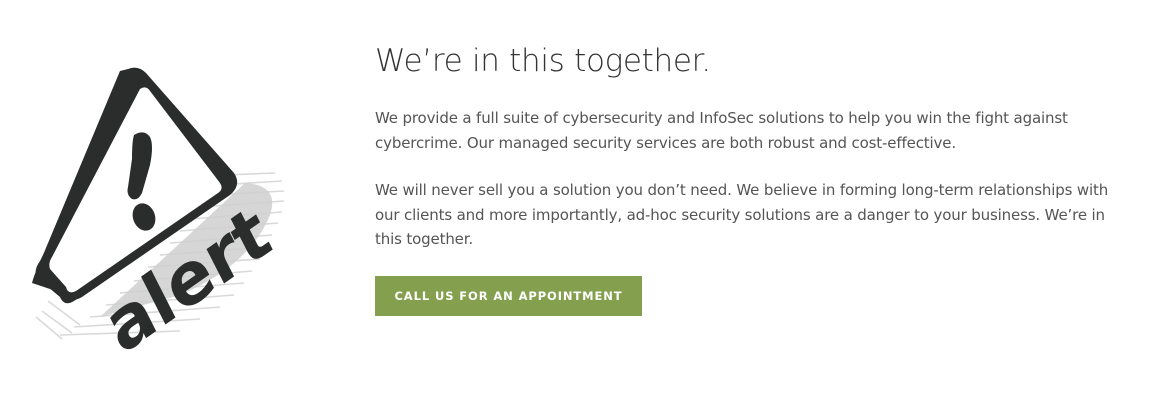  What do you see at coordinates (543, 61) in the screenshot?
I see `section-title: We’re in this together.` at bounding box center [543, 61].